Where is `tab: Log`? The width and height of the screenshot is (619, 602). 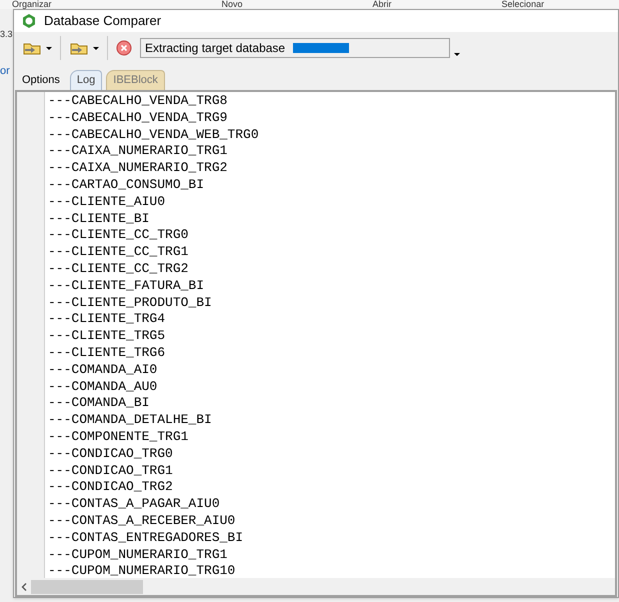 tab: Log is located at coordinates (86, 80).